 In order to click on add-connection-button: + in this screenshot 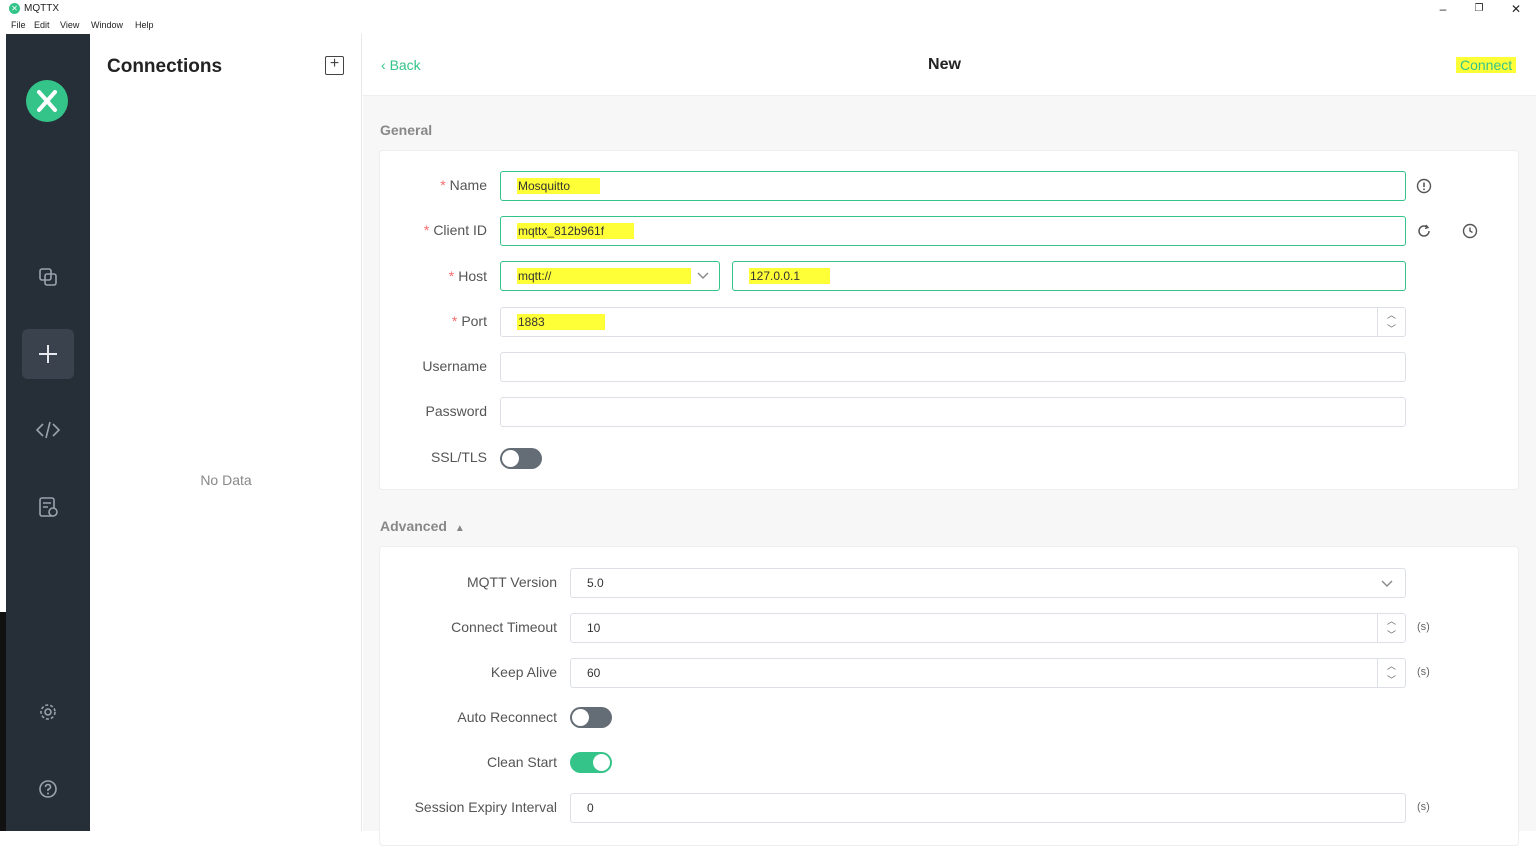, I will do `click(334, 65)`.